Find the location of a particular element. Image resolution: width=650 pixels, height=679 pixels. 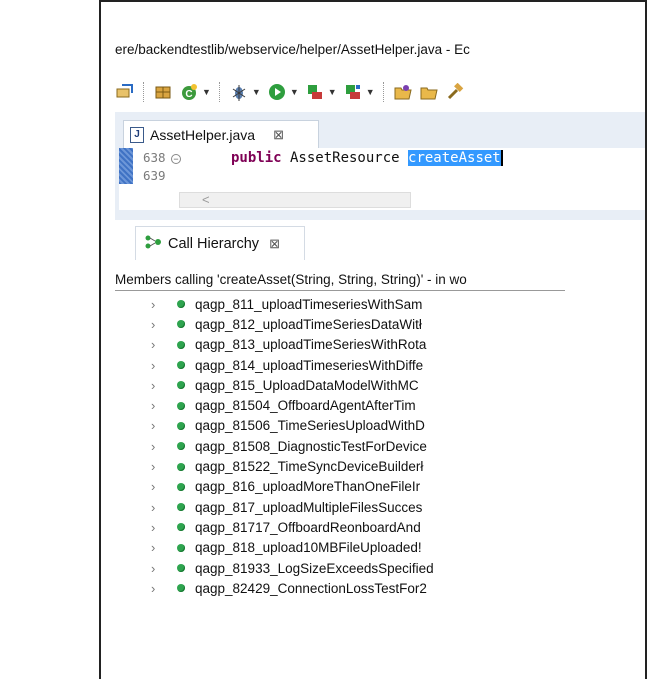

return-type: AssetResource is located at coordinates (345, 158).